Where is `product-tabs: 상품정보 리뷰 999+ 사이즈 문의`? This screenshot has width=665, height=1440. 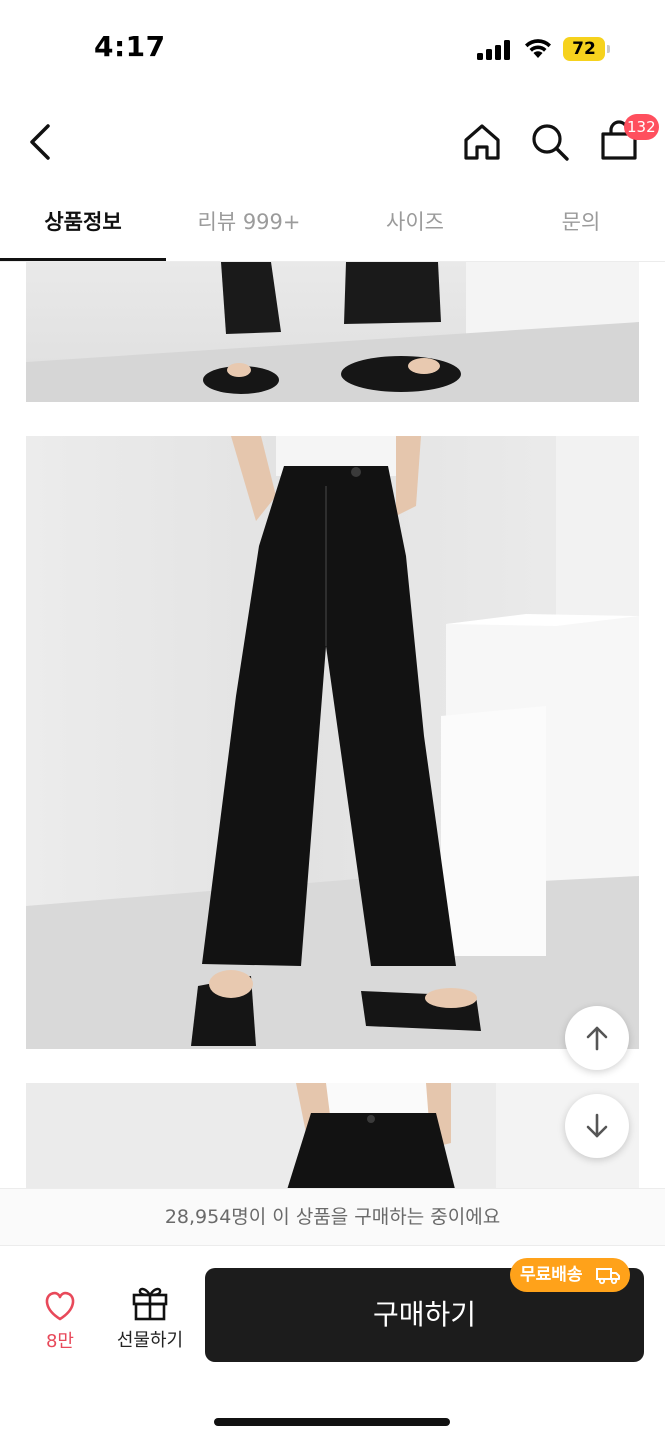 product-tabs: 상품정보 리뷰 999+ 사이즈 문의 is located at coordinates (332, 224).